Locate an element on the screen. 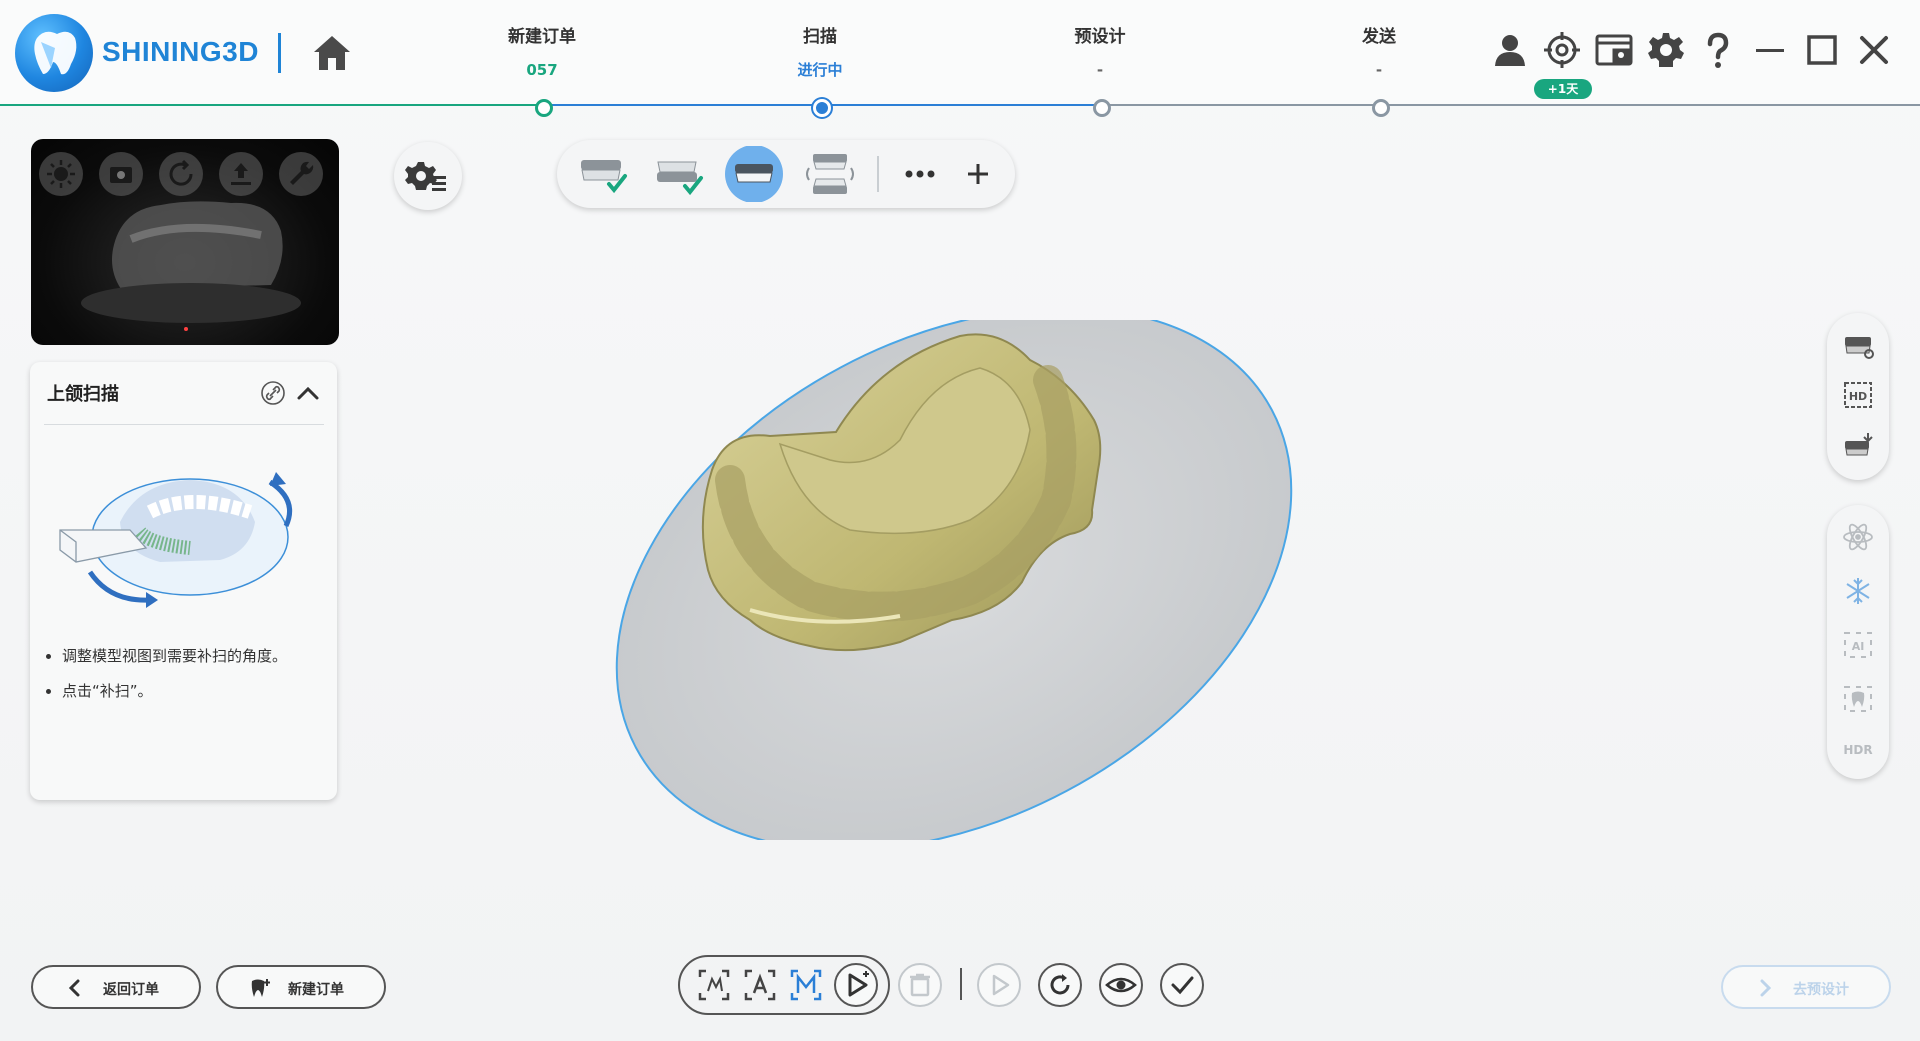 Image resolution: width=1920 pixels, height=1041 pixels. upload-icon is located at coordinates (241, 174).